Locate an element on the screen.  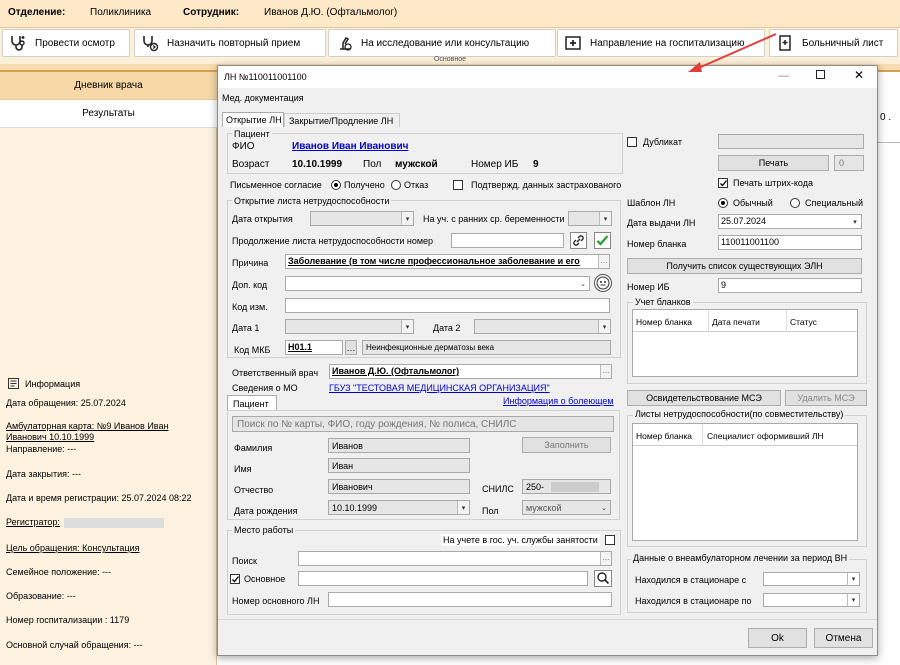
main-work-checkbox is located at coordinates (235, 579).